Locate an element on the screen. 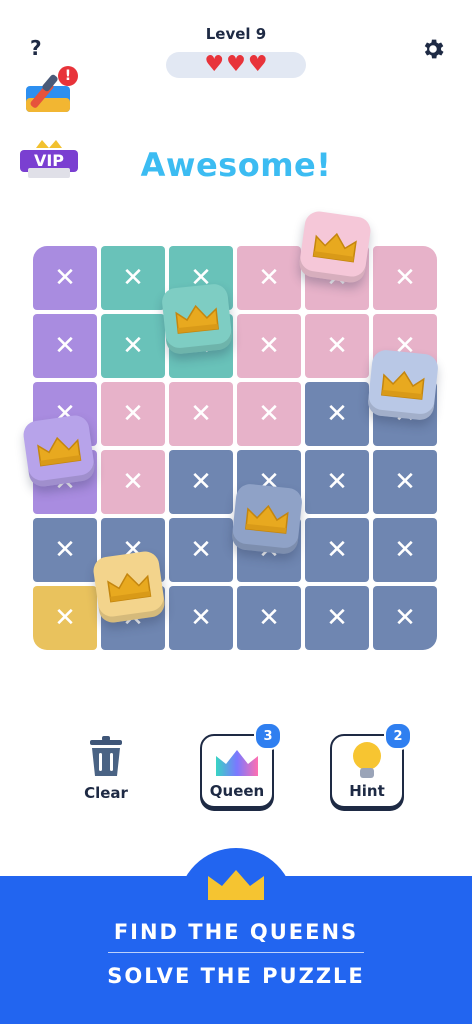 This screenshot has width=472, height=1024. banner-line-1: FIND THE QUEENS is located at coordinates (236, 932).